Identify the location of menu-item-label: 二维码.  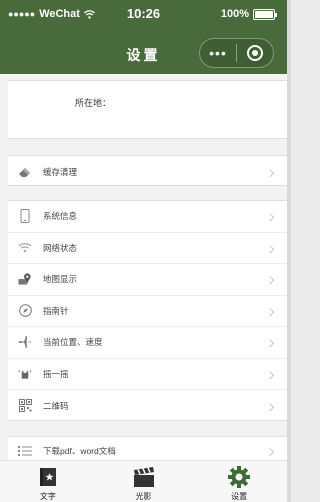
(56, 405).